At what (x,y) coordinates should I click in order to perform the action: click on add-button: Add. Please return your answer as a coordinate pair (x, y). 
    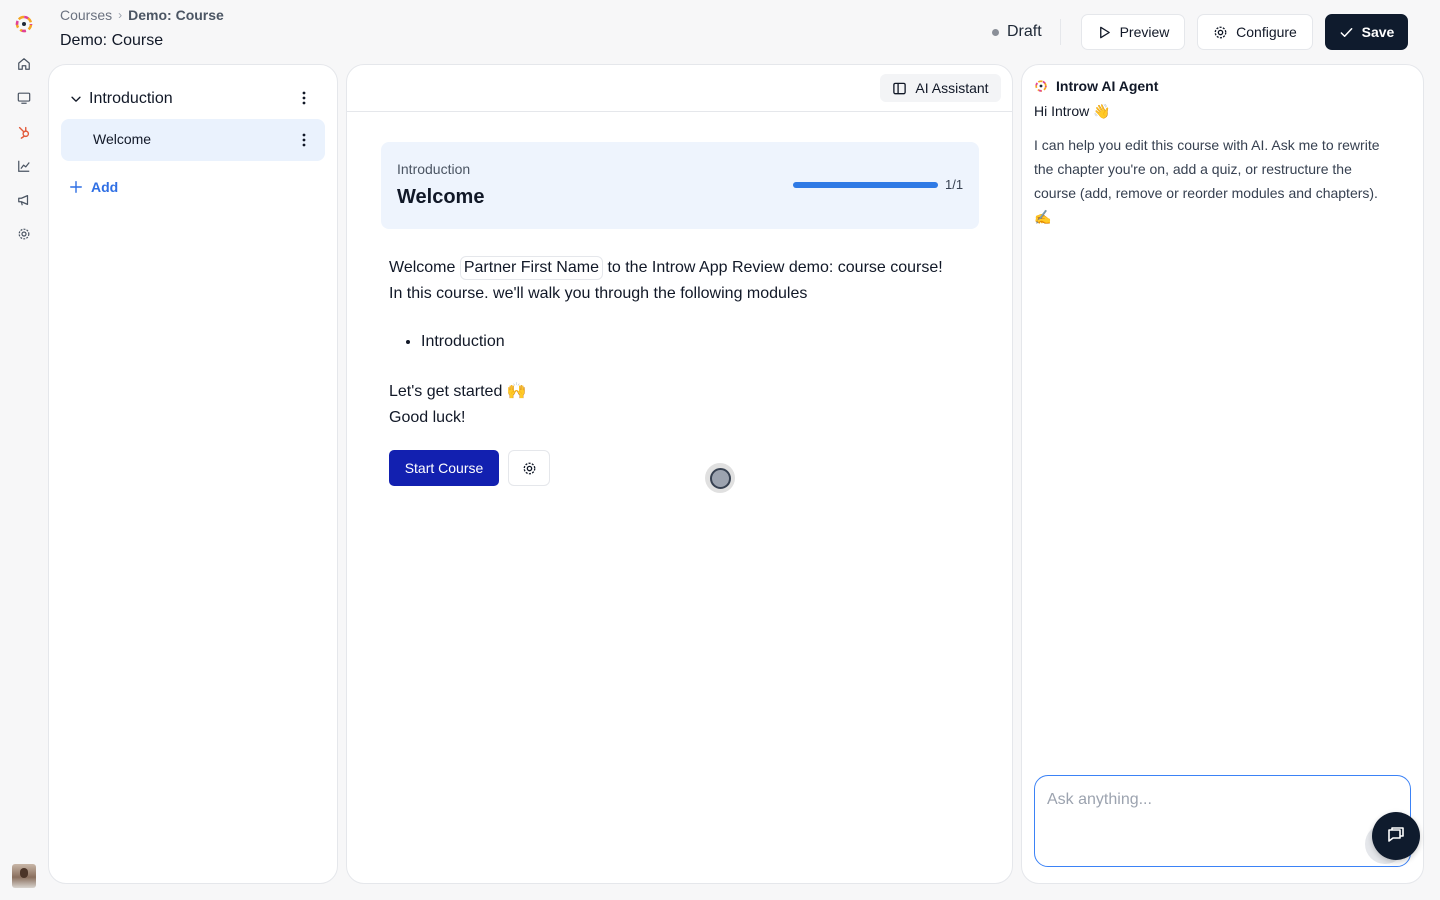
    Looking at the image, I should click on (93, 187).